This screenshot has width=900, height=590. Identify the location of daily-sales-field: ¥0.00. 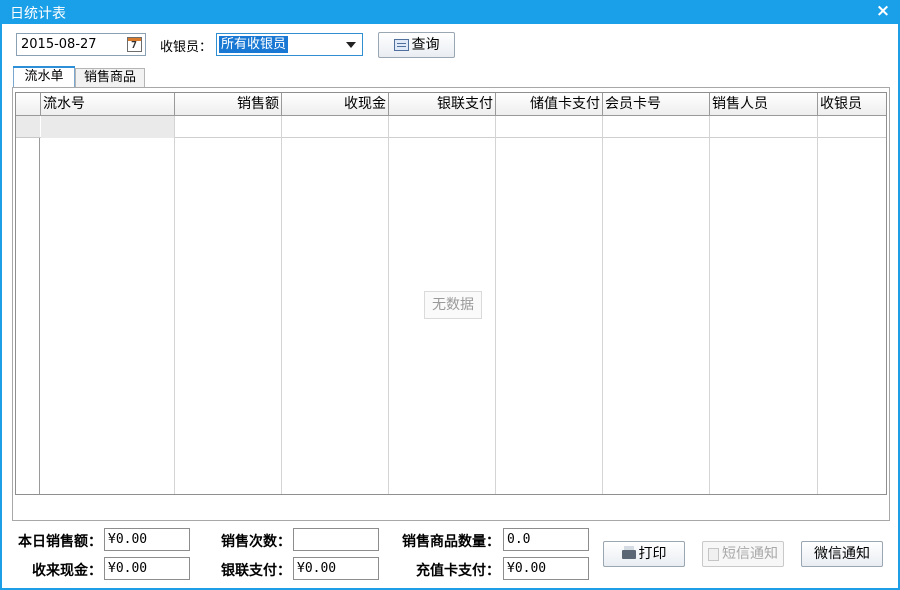
(147, 539).